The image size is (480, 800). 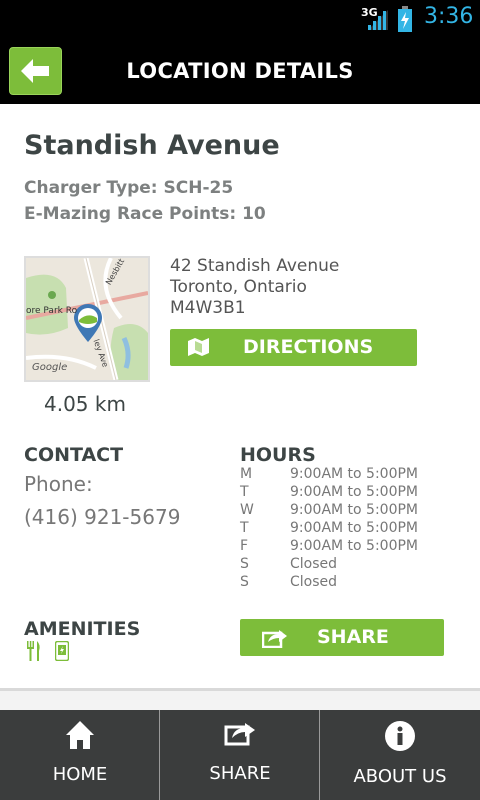 What do you see at coordinates (82, 629) in the screenshot?
I see `amenities-heading: AMENITIES` at bounding box center [82, 629].